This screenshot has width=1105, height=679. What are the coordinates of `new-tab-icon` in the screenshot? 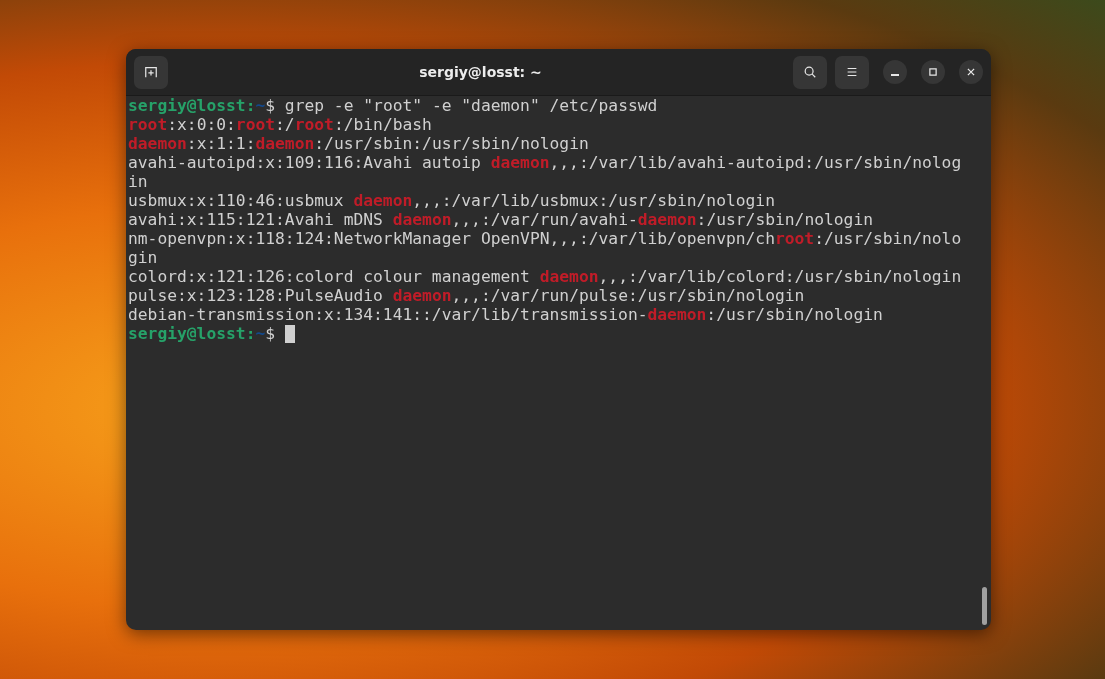 It's located at (151, 72).